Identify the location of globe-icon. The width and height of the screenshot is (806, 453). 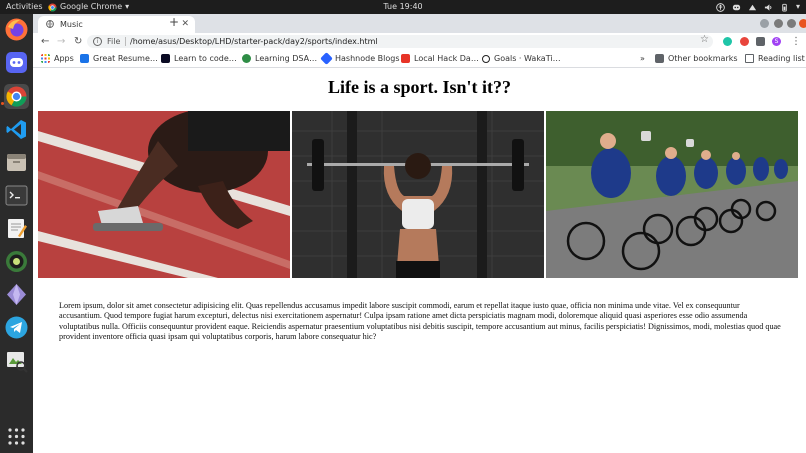
(50, 24).